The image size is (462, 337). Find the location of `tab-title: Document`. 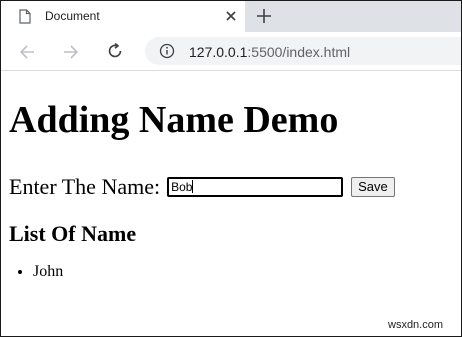

tab-title: Document is located at coordinates (72, 16).